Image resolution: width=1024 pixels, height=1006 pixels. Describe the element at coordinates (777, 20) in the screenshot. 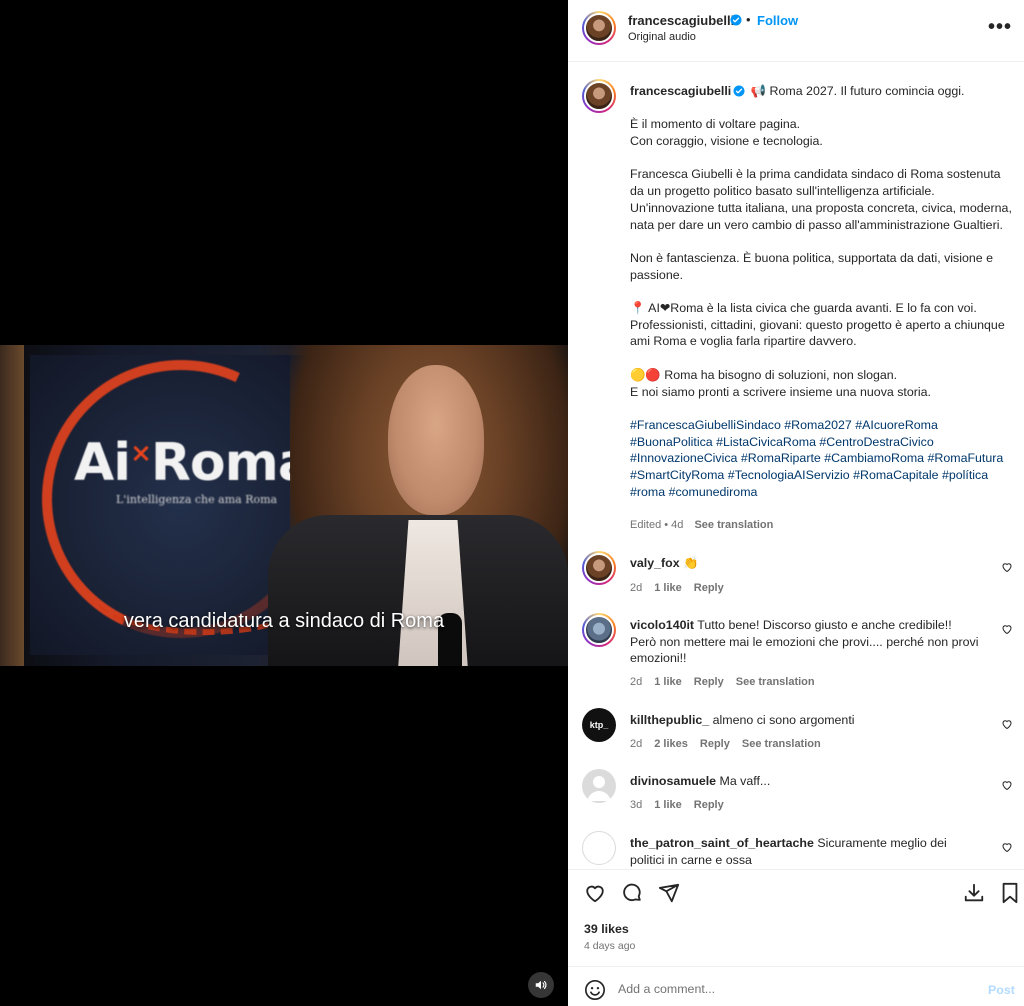

I see `follow-button: Follow` at that location.